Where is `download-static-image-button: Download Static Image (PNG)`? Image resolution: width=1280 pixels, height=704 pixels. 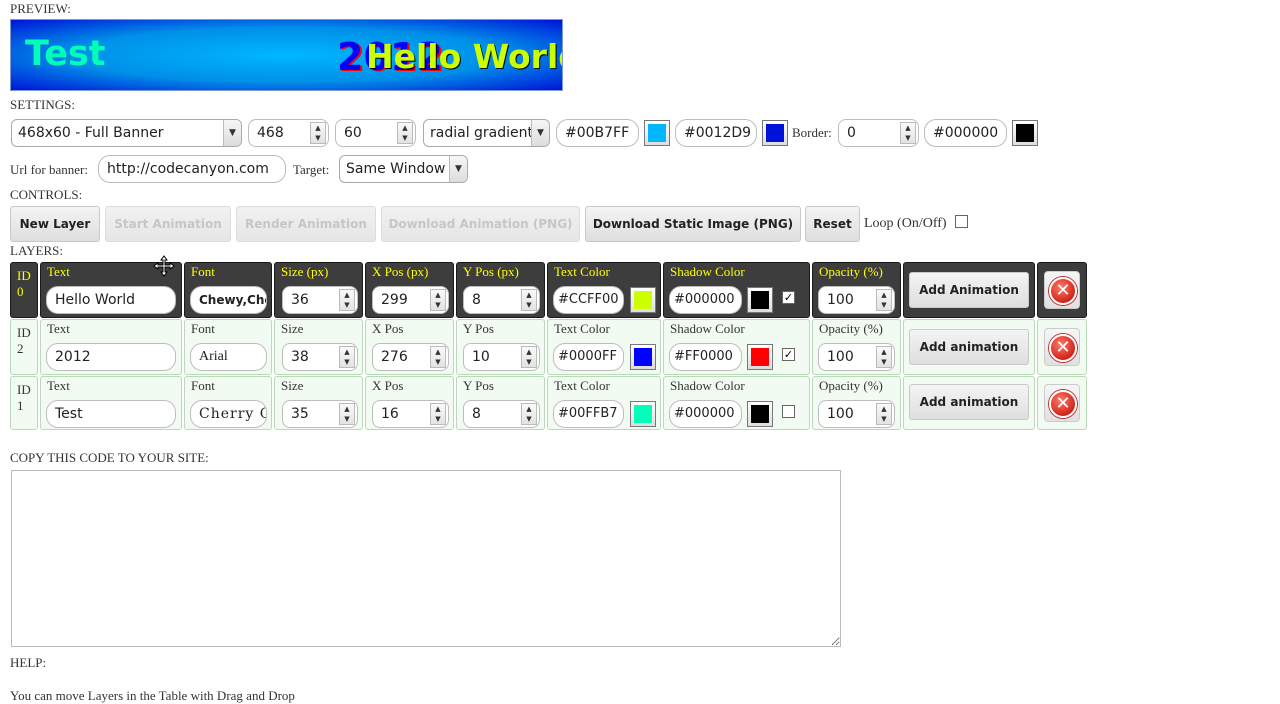 download-static-image-button: Download Static Image (PNG) is located at coordinates (693, 224).